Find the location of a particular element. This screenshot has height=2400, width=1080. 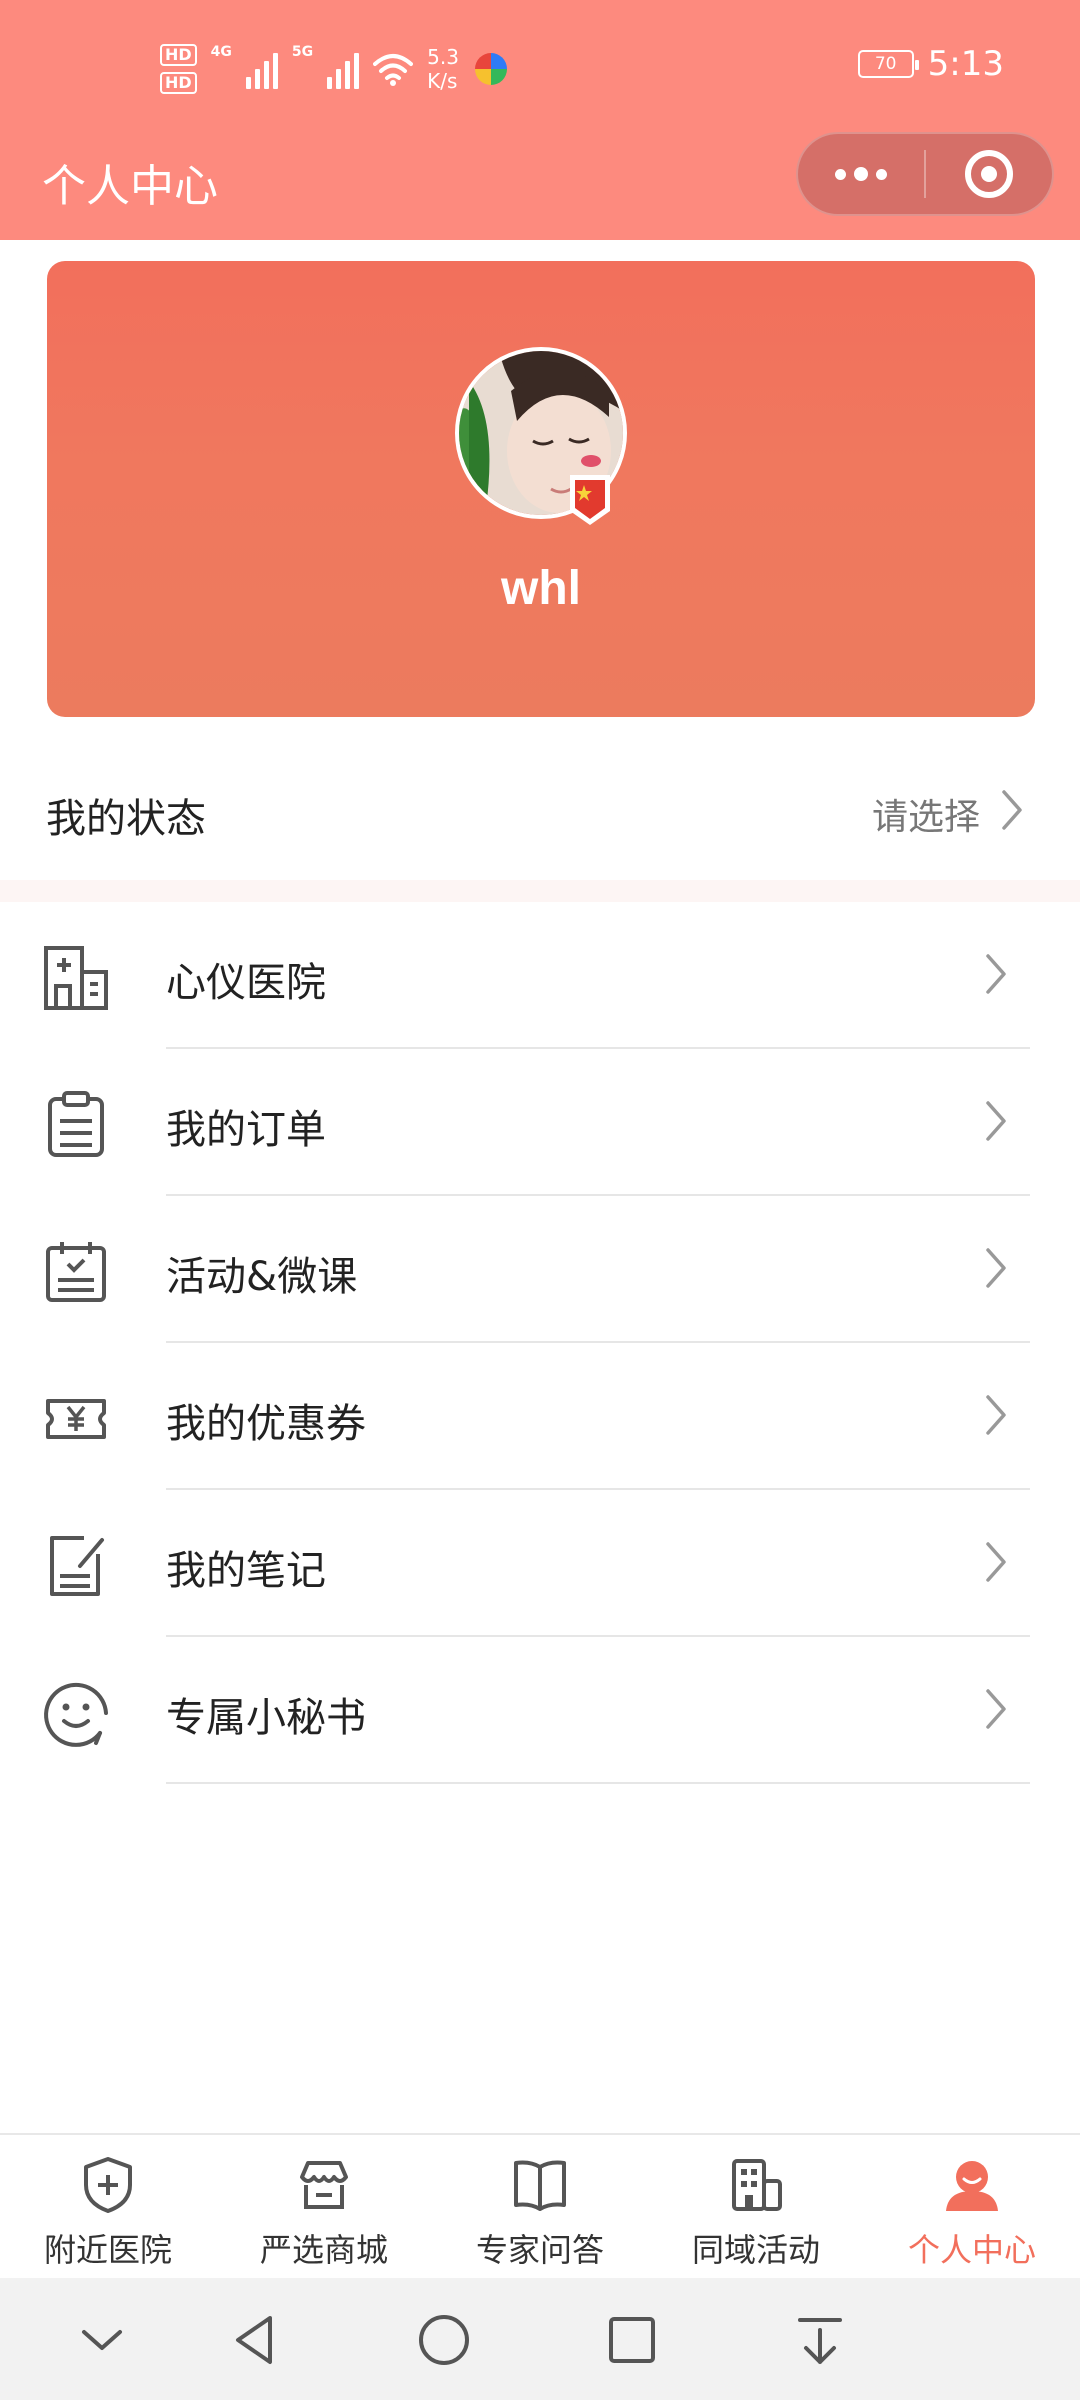

menu-item-label: 我的笔记 is located at coordinates (246, 1571).